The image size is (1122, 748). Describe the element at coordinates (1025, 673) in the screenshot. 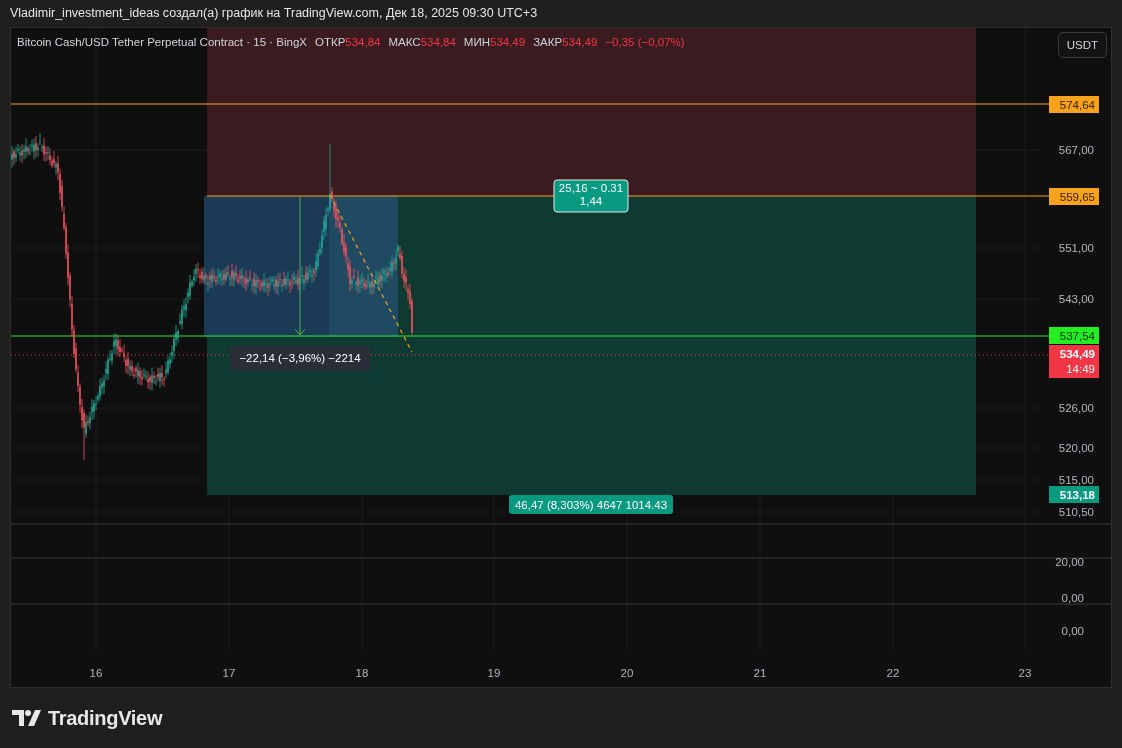

I see `time-tick: 23` at that location.